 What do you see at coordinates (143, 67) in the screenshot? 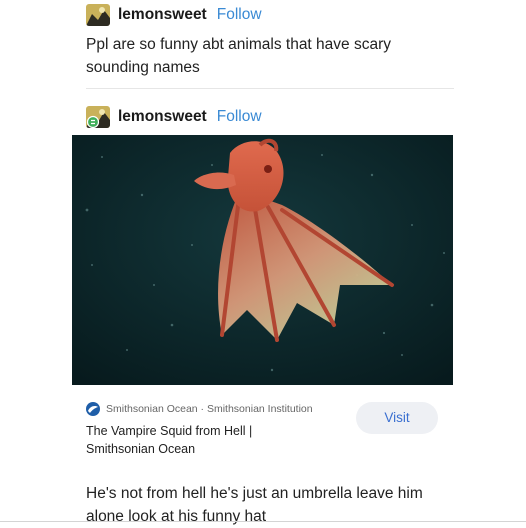
I see `post-text-line: sounding names` at bounding box center [143, 67].